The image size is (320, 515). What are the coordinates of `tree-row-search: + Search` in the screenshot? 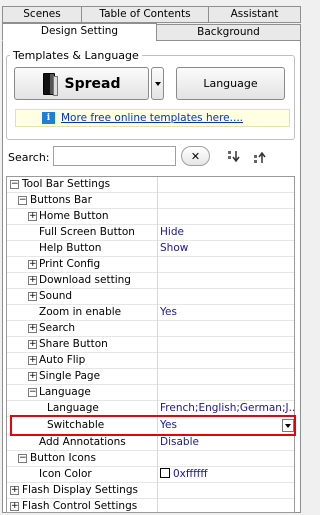 It's located at (150, 329).